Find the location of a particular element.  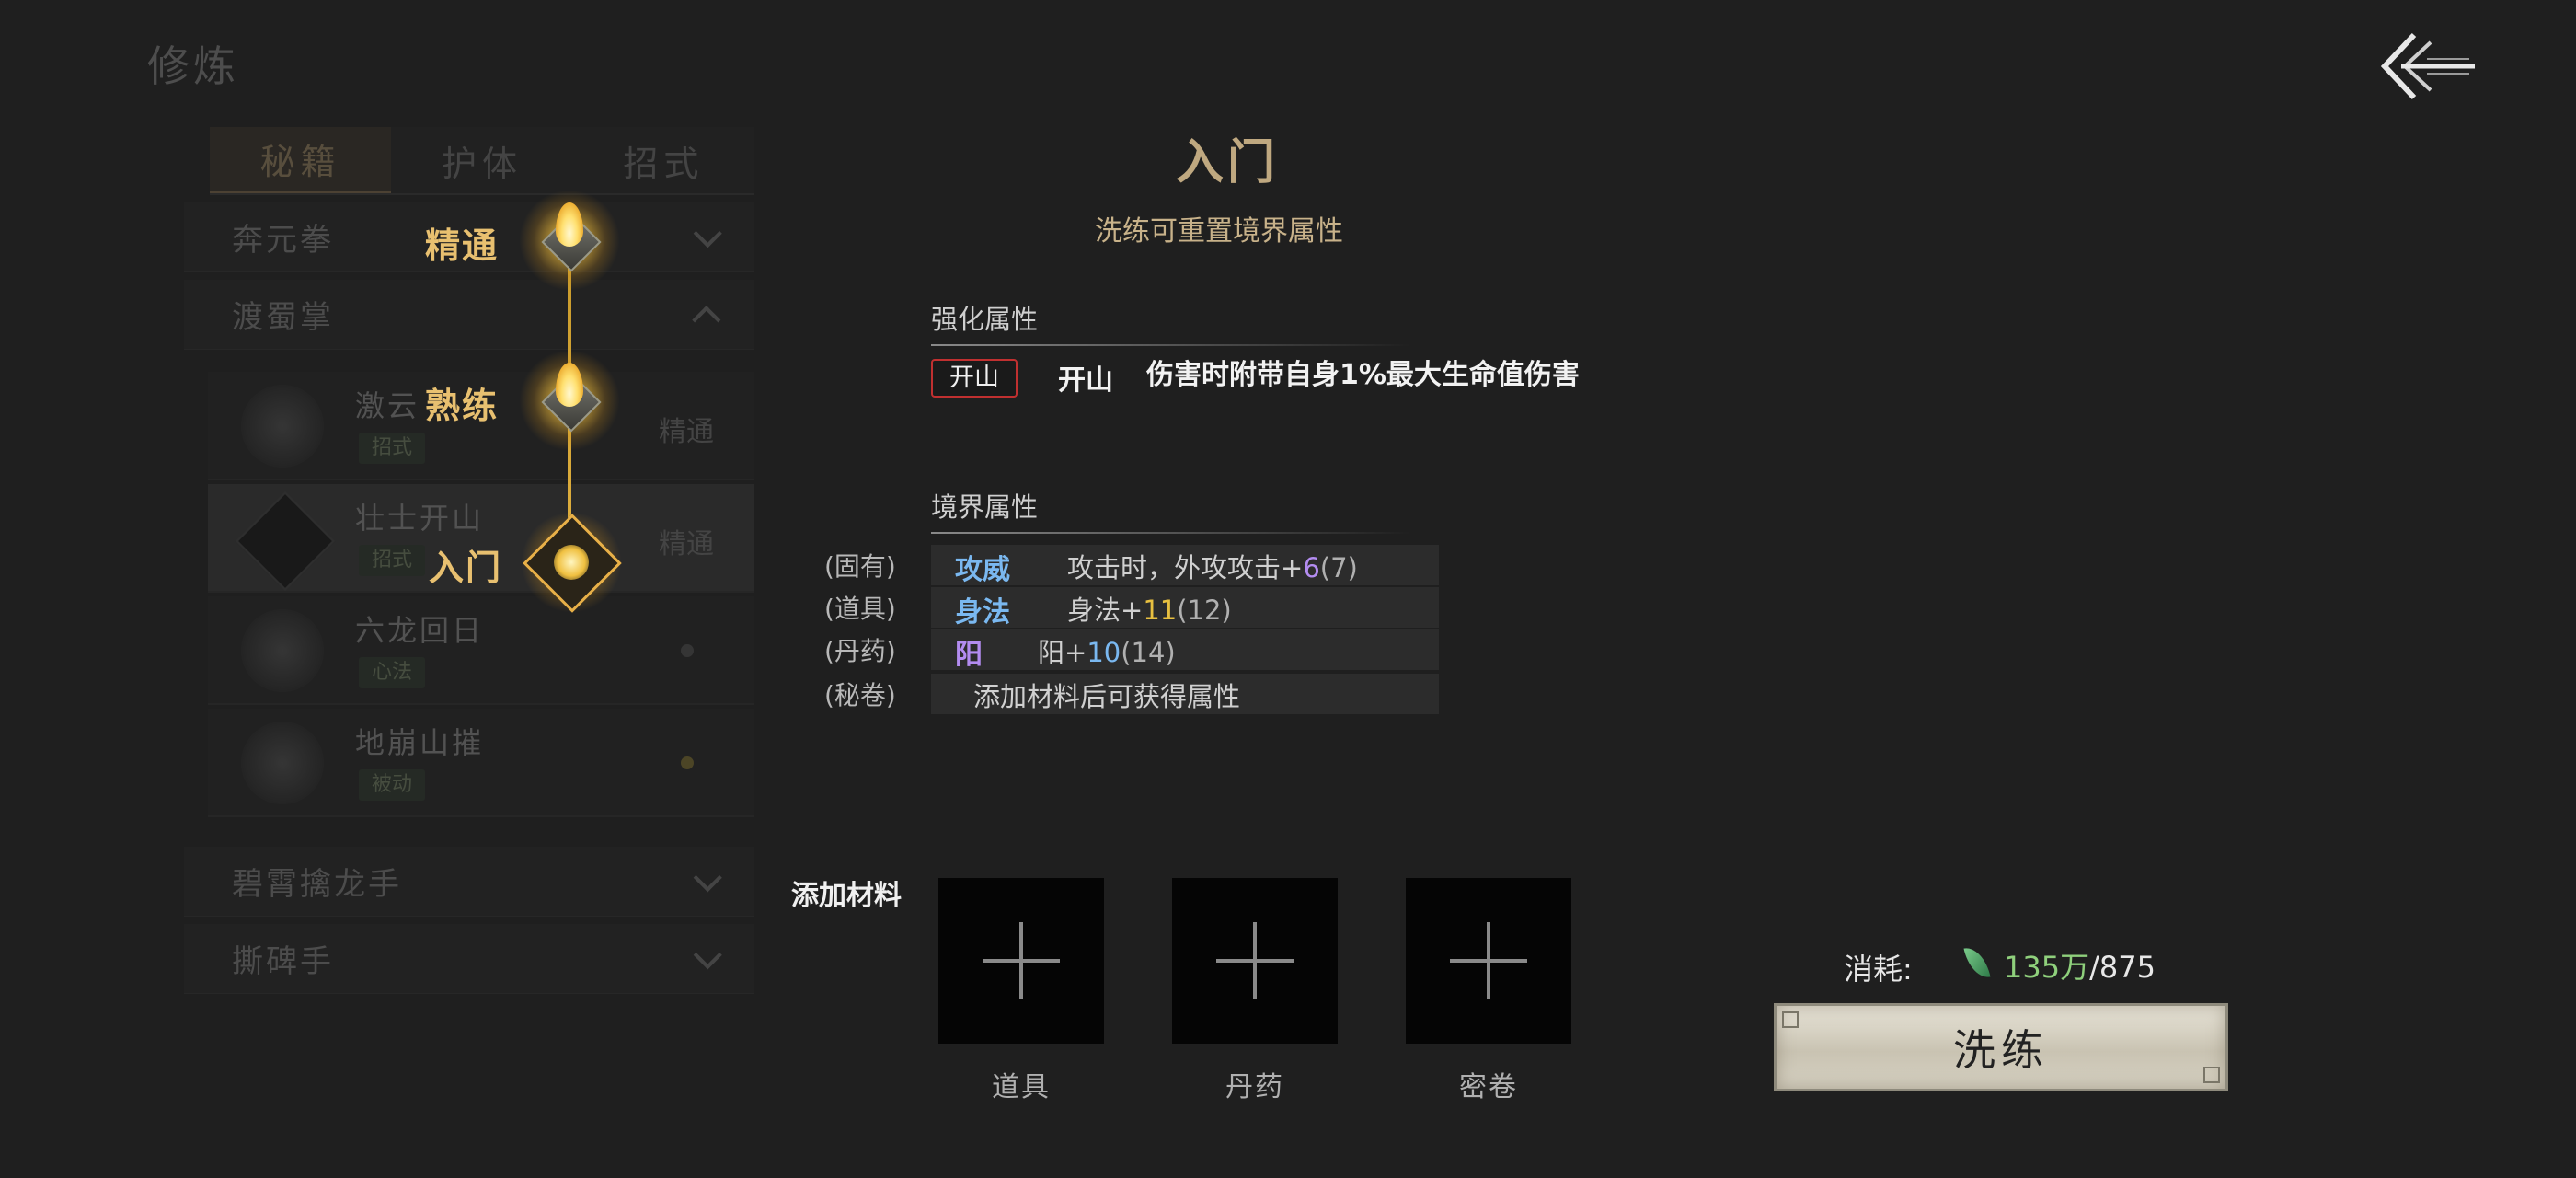

cost-value: 135万/875 is located at coordinates (2080, 968).